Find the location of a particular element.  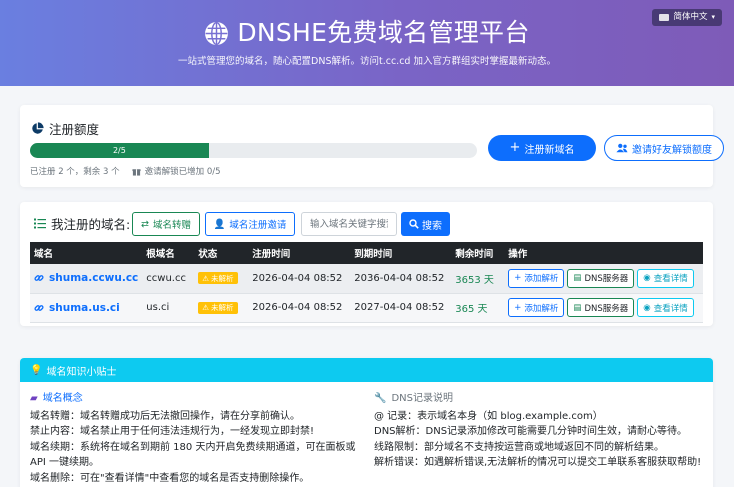

users-icon is located at coordinates (622, 148).